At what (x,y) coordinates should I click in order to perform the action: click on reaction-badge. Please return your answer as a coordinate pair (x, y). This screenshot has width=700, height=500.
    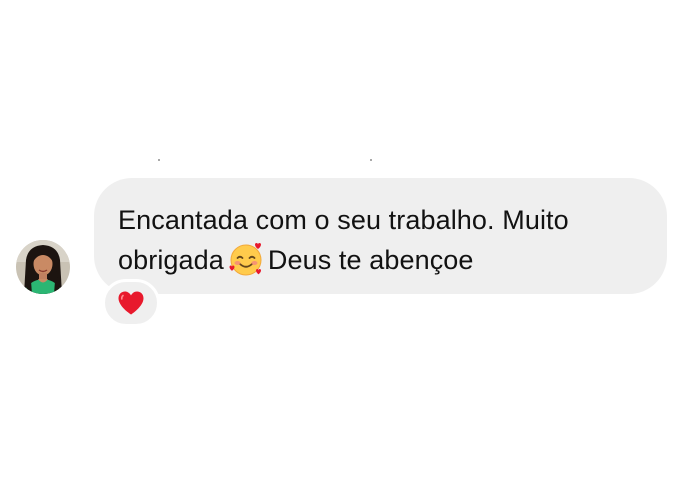
    Looking at the image, I should click on (131, 303).